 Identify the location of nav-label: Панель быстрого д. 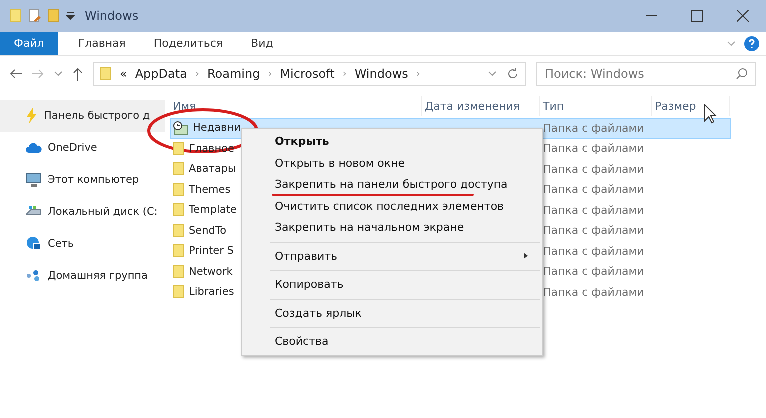
(97, 116).